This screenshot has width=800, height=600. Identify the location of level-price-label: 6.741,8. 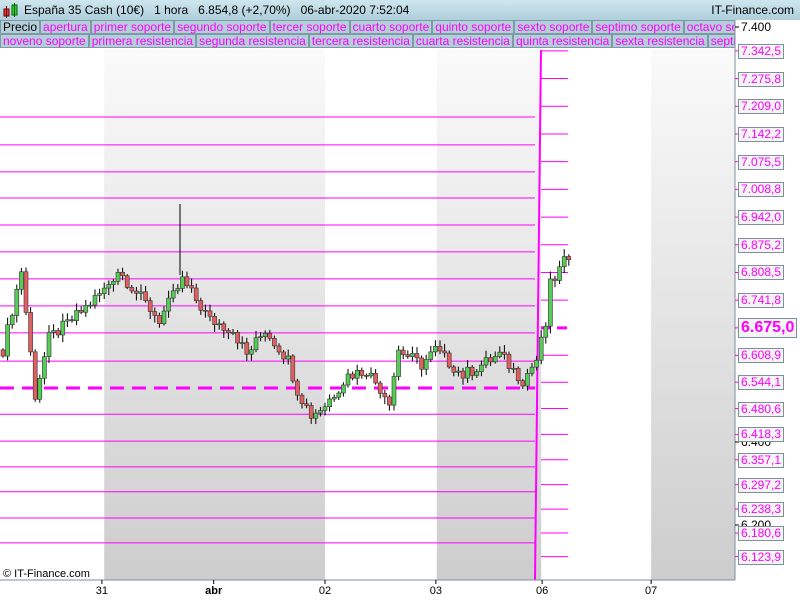
(761, 301).